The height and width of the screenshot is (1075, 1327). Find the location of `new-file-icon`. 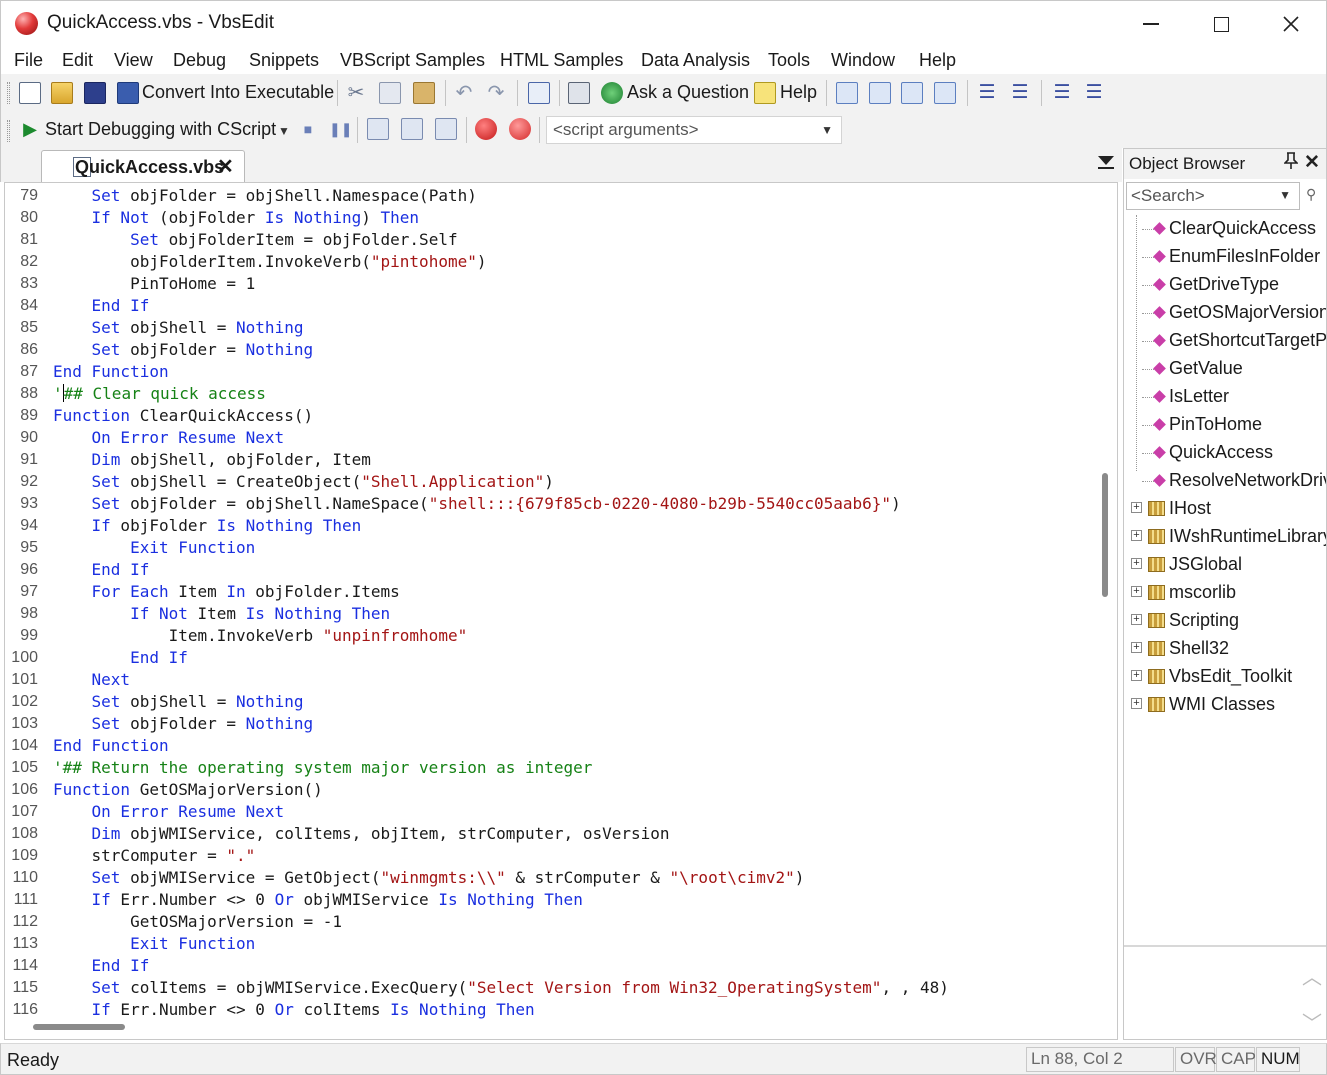

new-file-icon is located at coordinates (30, 93).